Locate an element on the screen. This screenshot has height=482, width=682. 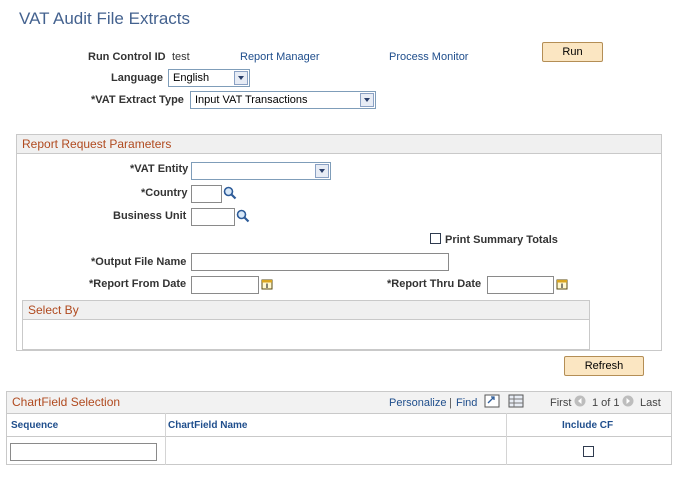
sequence-input is located at coordinates (83, 452).